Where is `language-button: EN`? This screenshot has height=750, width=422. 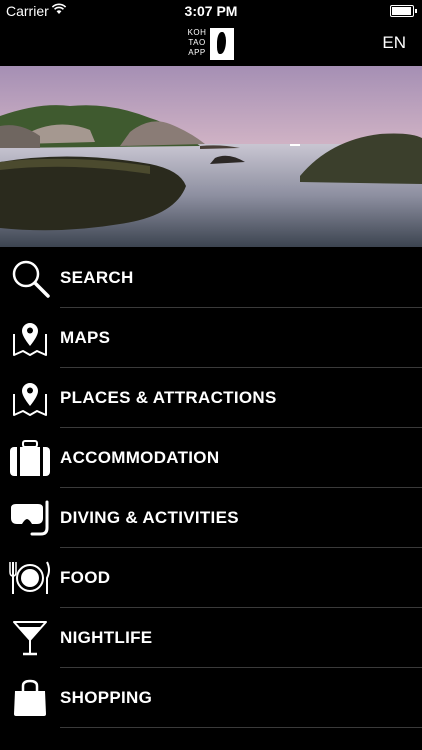 language-button: EN is located at coordinates (394, 43).